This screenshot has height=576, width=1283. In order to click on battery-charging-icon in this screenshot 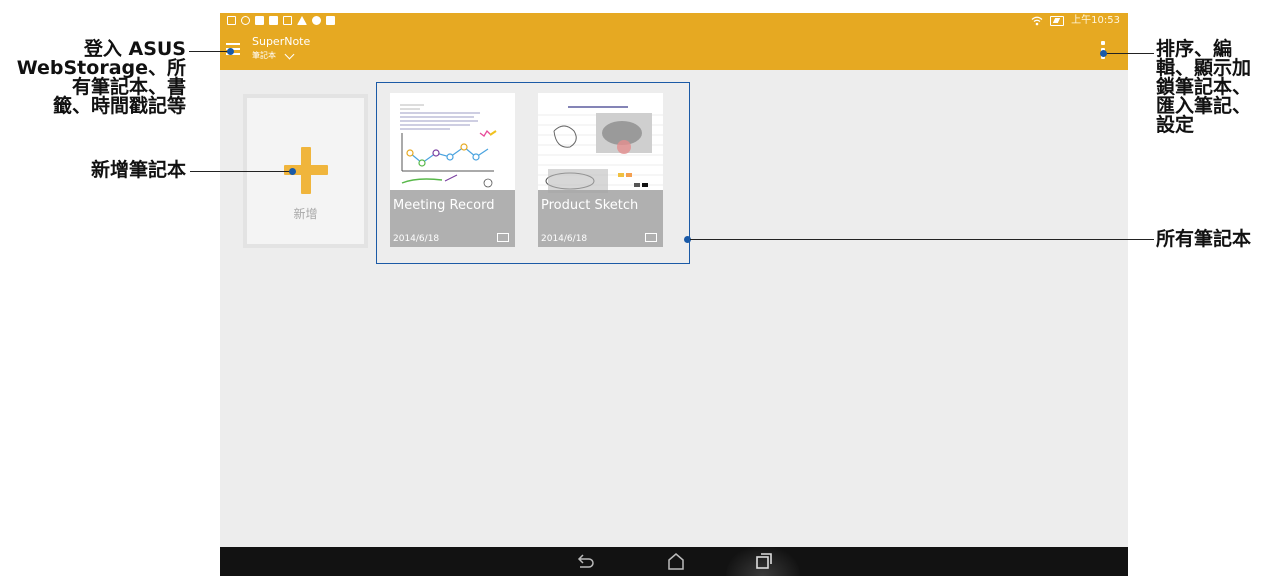, I will do `click(1057, 21)`.